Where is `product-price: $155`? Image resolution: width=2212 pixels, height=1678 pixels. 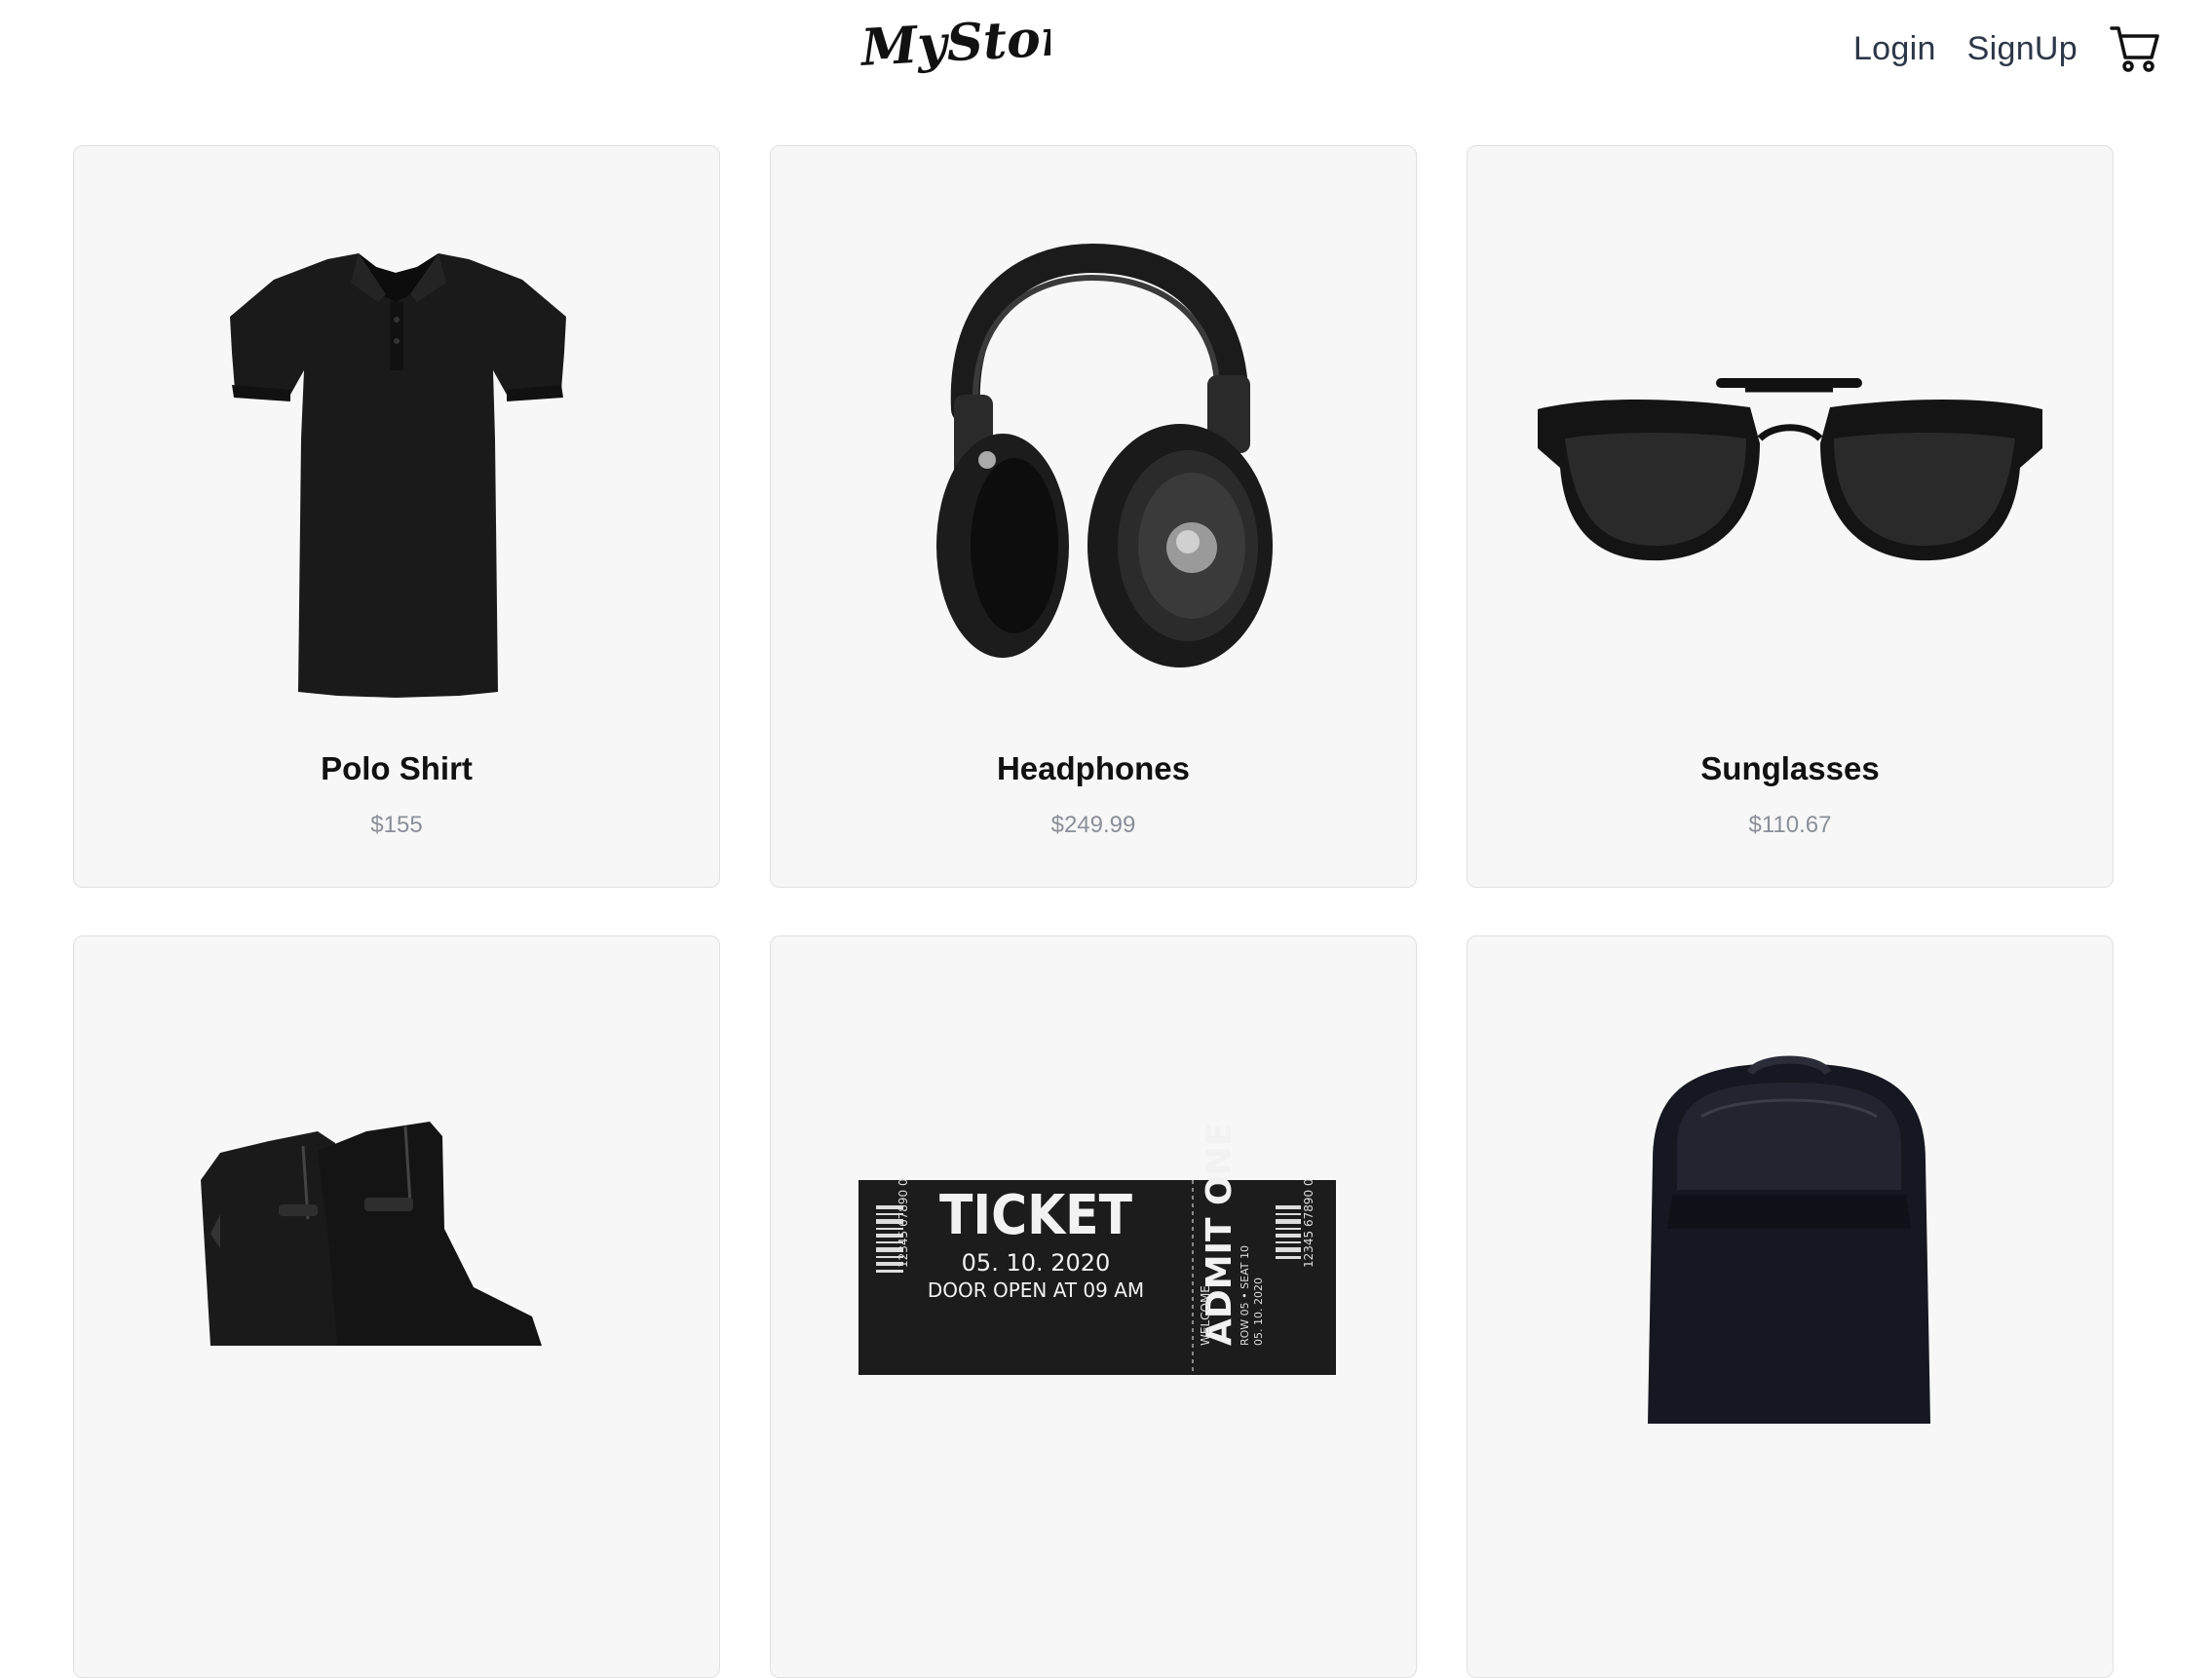
product-price: $155 is located at coordinates (396, 825).